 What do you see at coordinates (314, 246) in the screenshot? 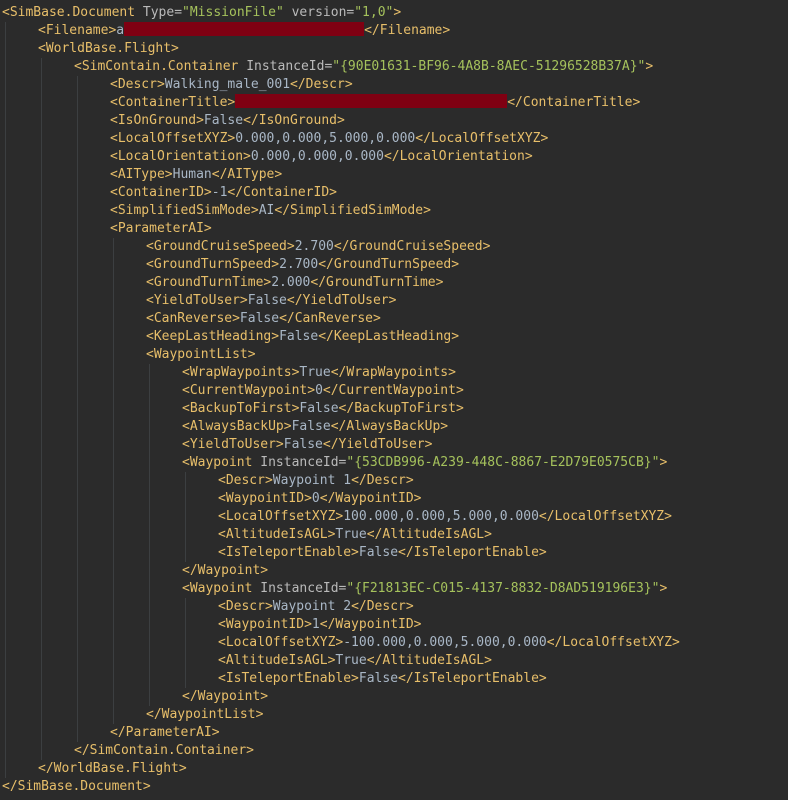
I see `xml-text: 2.700` at bounding box center [314, 246].